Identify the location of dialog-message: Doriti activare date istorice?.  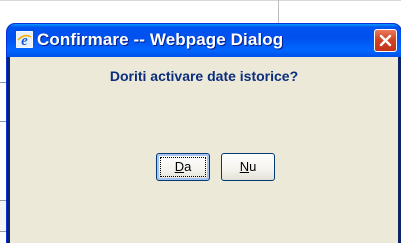
(204, 76).